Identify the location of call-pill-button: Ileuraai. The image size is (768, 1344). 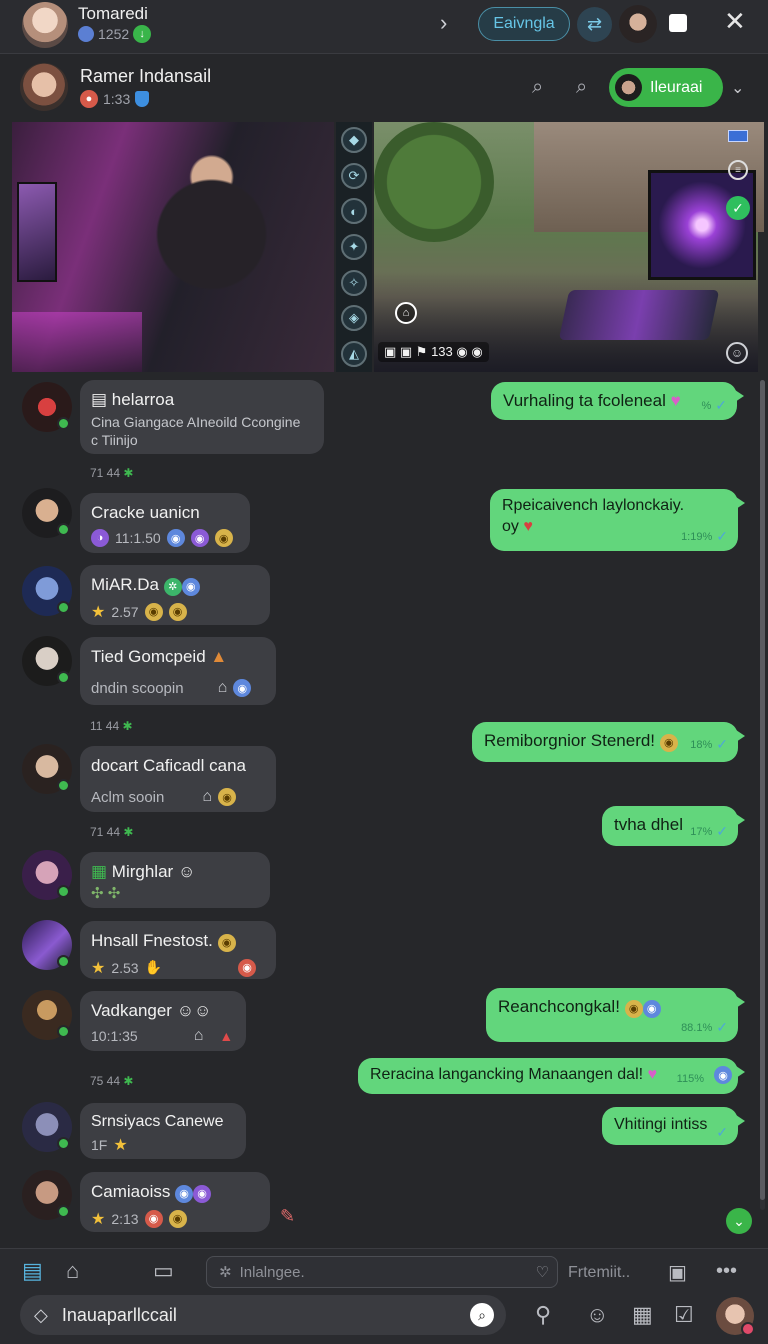
(666, 87).